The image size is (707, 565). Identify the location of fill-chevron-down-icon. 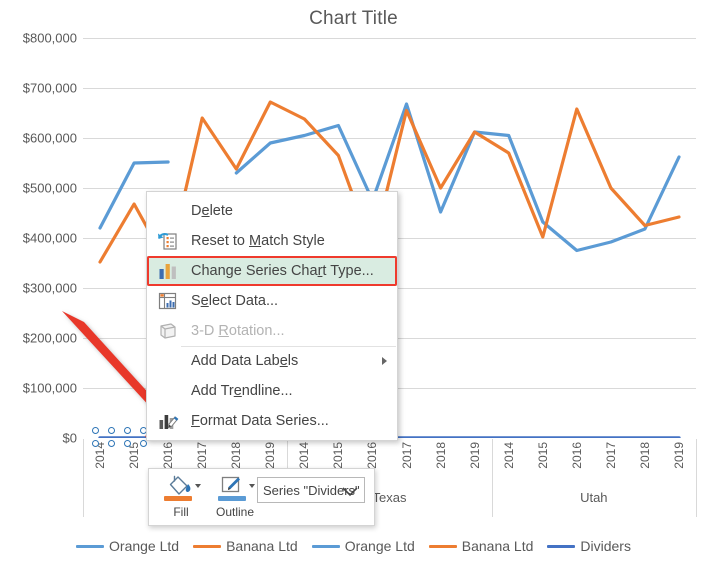
(198, 486).